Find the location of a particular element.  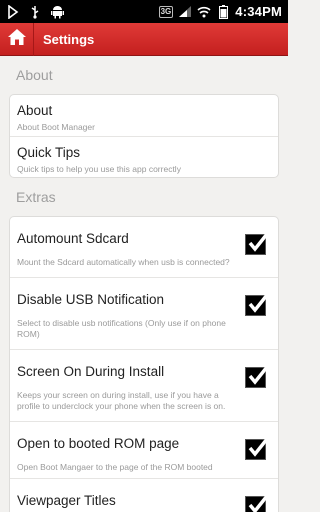

status-time: 4:34PM is located at coordinates (258, 11).